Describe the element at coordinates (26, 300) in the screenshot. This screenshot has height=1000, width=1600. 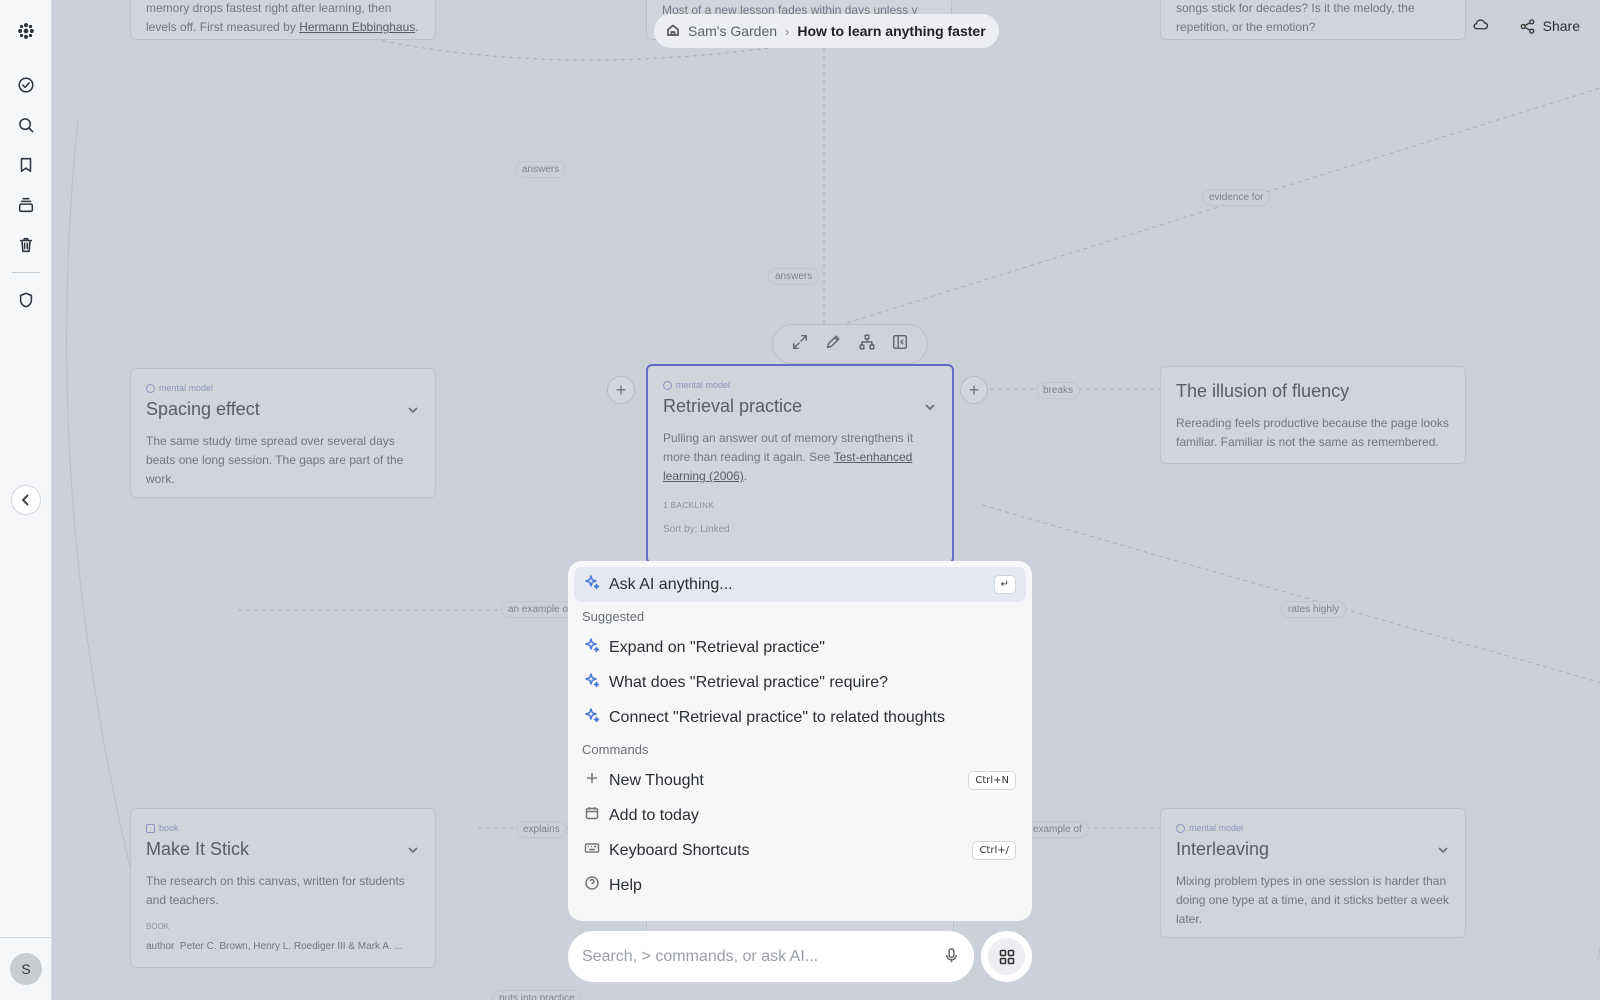
I see `shield-icon` at that location.